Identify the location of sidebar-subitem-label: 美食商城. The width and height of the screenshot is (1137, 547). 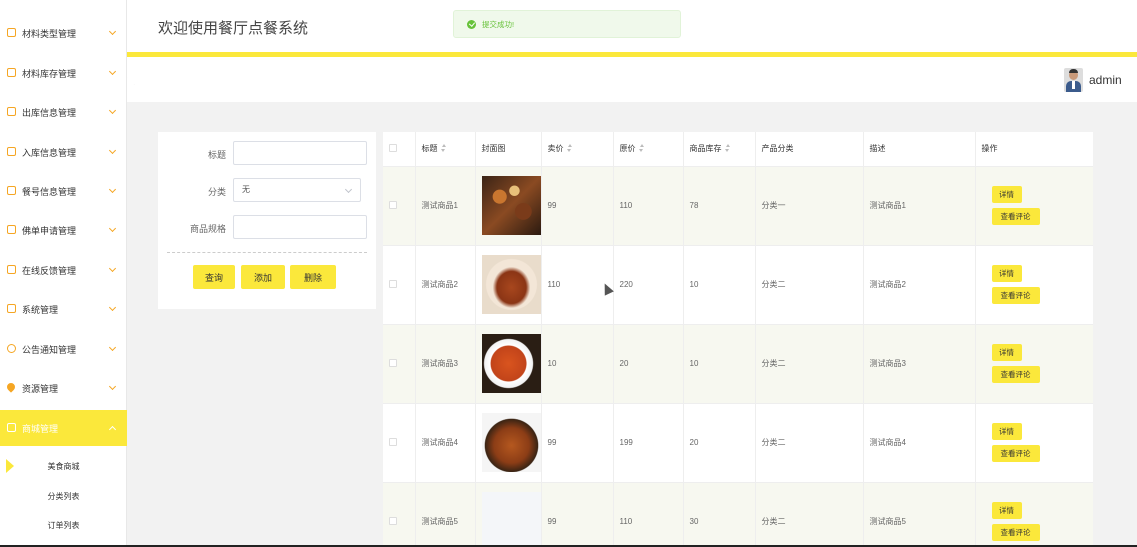
(63, 466).